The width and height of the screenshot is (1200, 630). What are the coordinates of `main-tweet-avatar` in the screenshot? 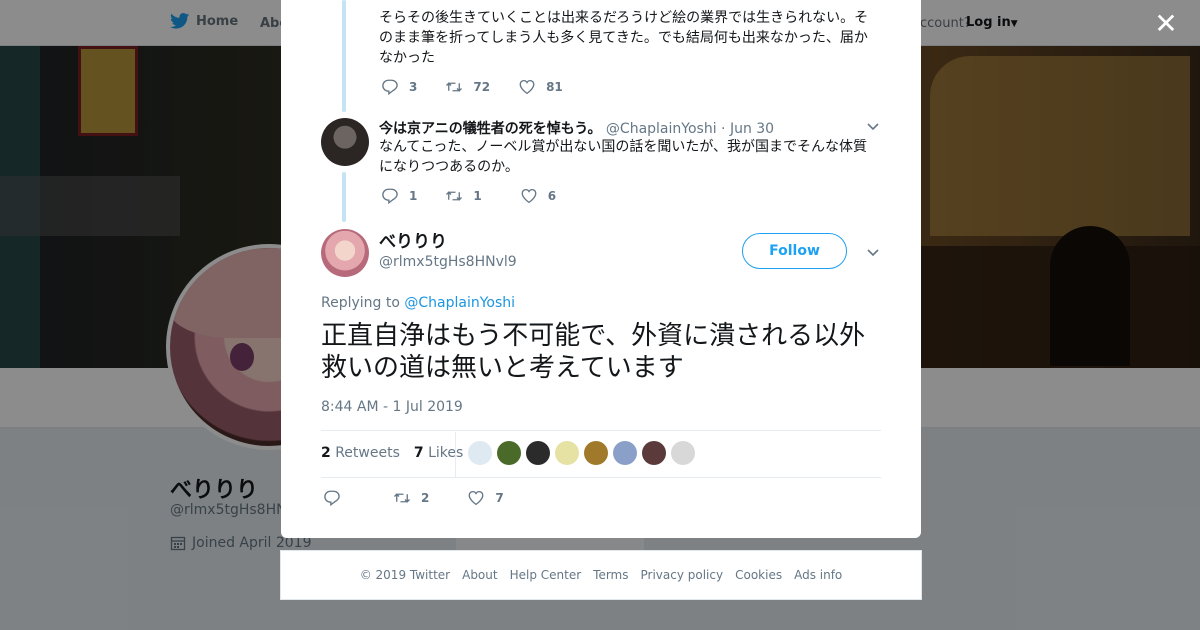 It's located at (345, 253).